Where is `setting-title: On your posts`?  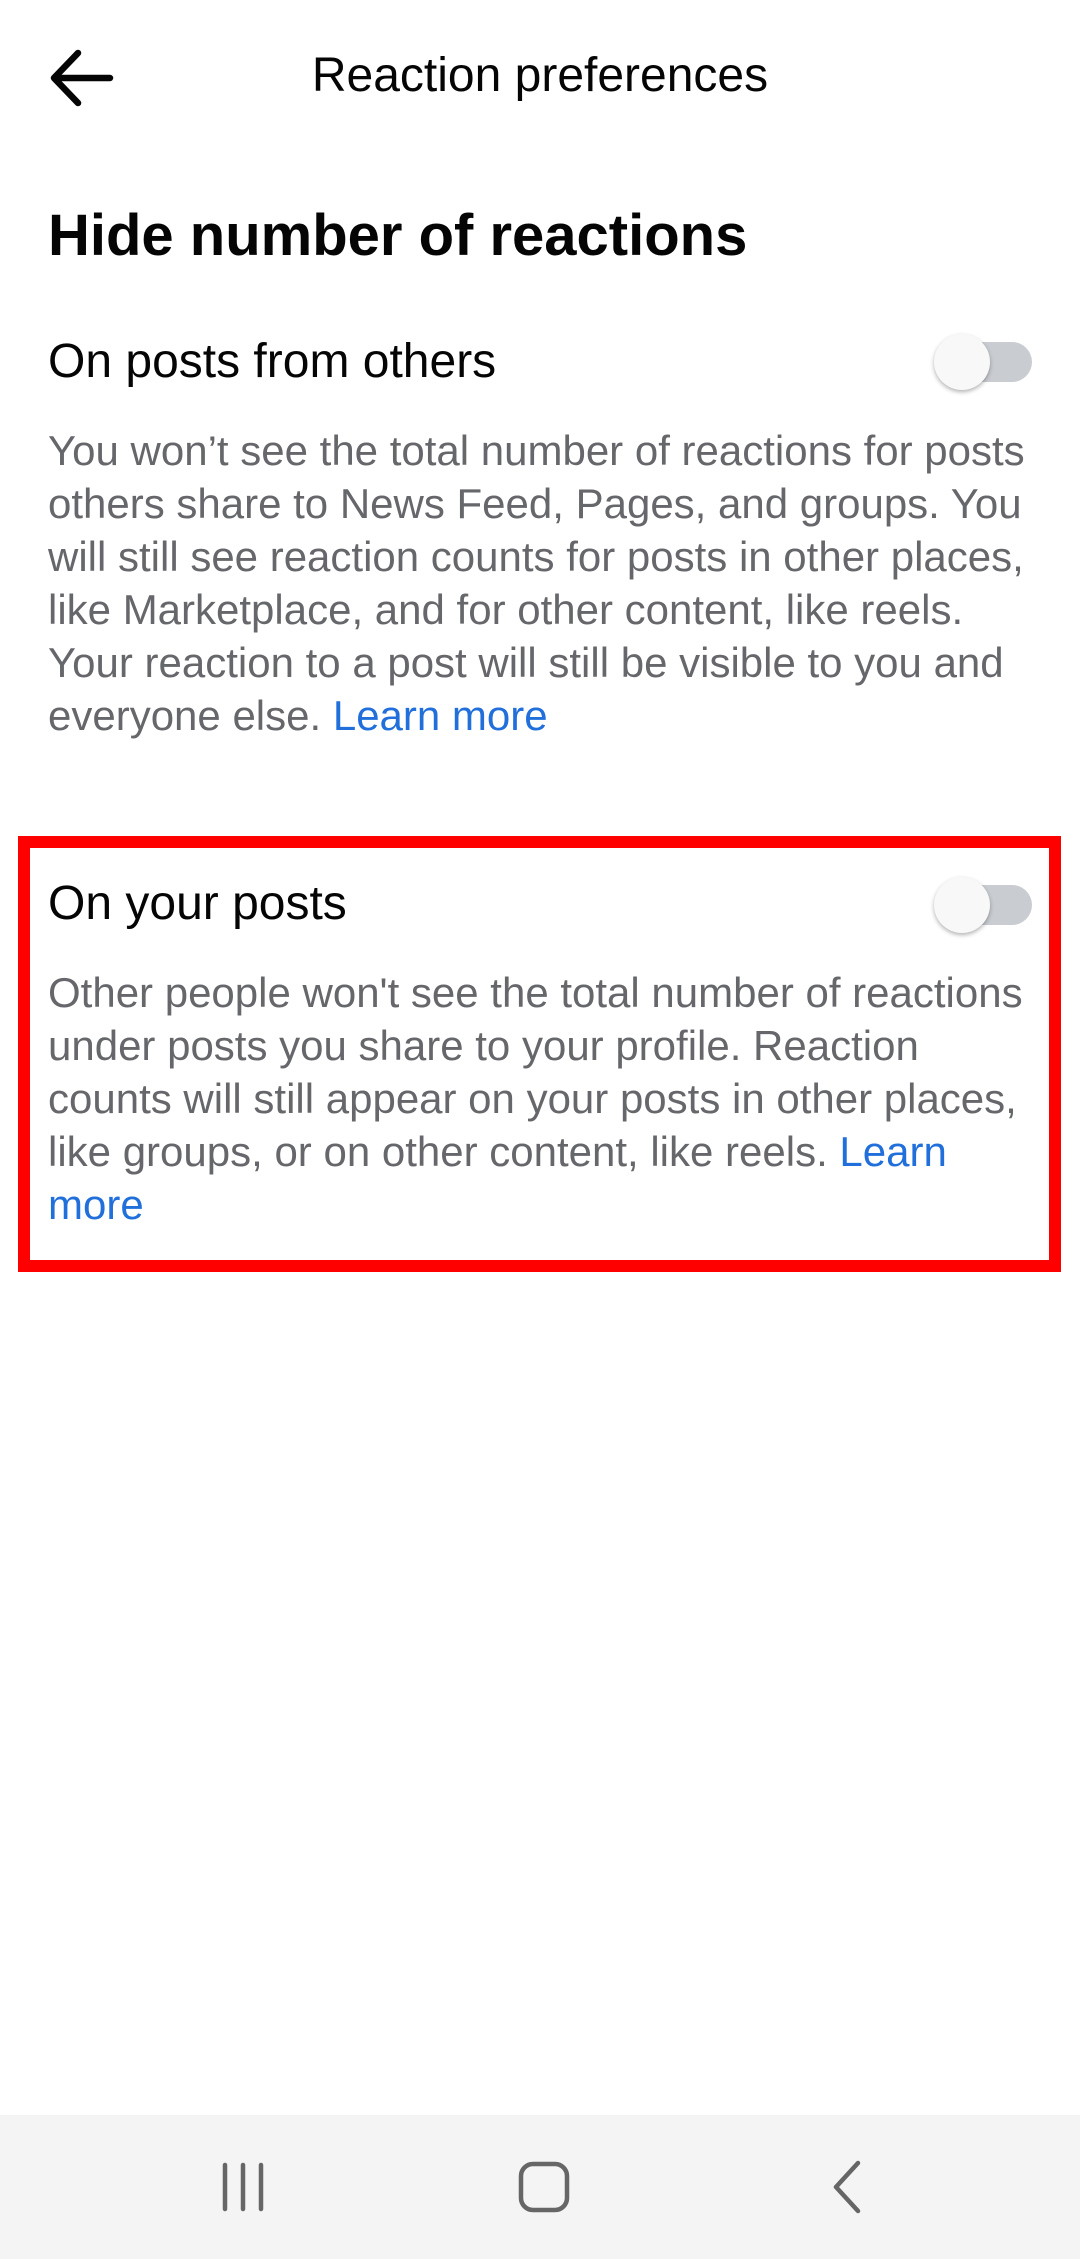
setting-title: On your posts is located at coordinates (197, 903).